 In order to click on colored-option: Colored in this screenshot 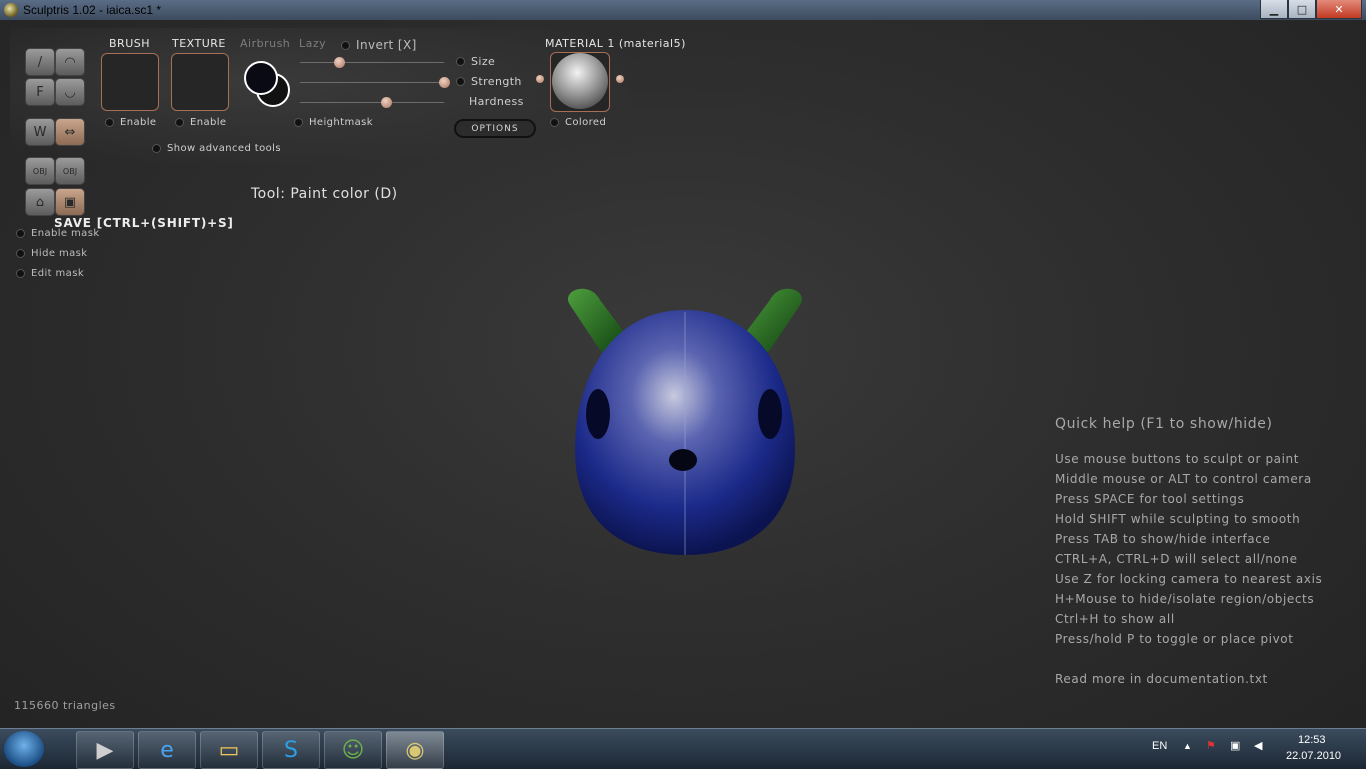, I will do `click(578, 122)`.